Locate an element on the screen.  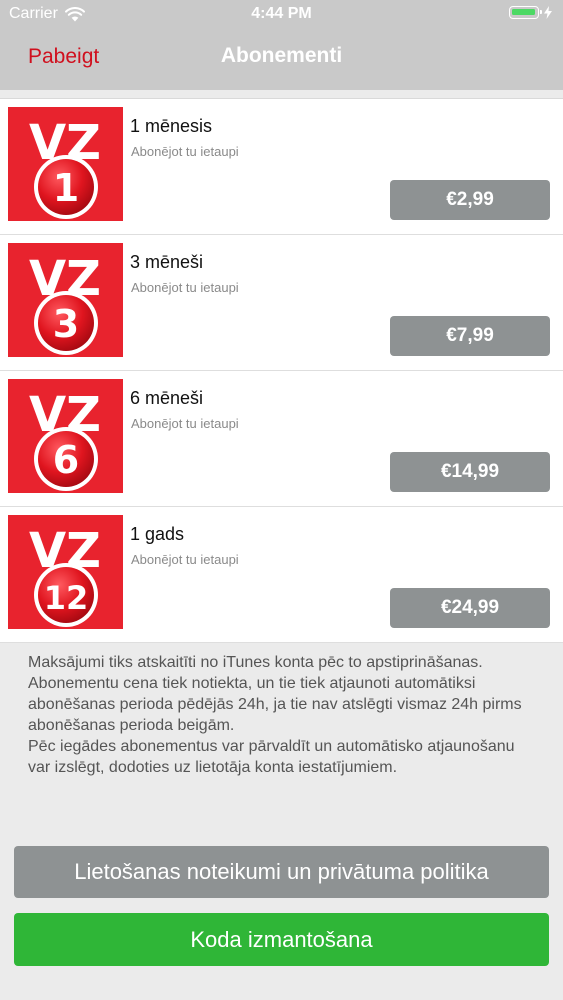
subscription-title: 3 mēneši is located at coordinates (167, 262).